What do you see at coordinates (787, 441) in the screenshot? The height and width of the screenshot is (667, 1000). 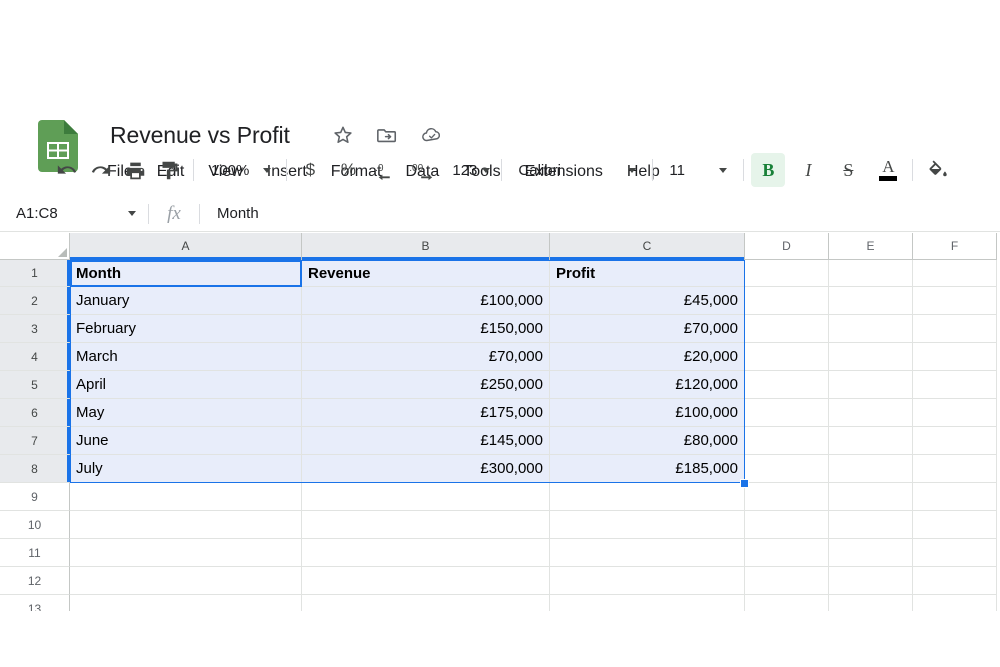 I see `cell-D7` at bounding box center [787, 441].